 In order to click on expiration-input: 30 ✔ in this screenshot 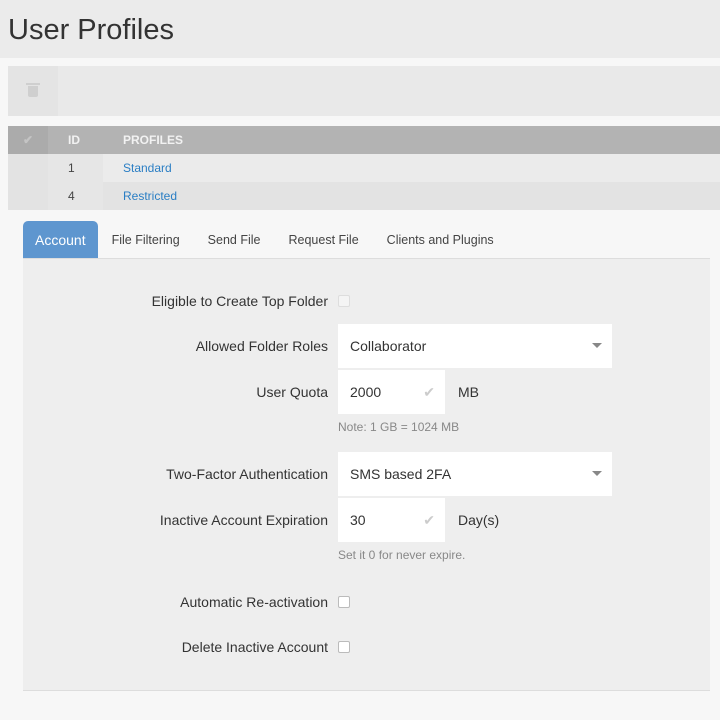, I will do `click(391, 520)`.